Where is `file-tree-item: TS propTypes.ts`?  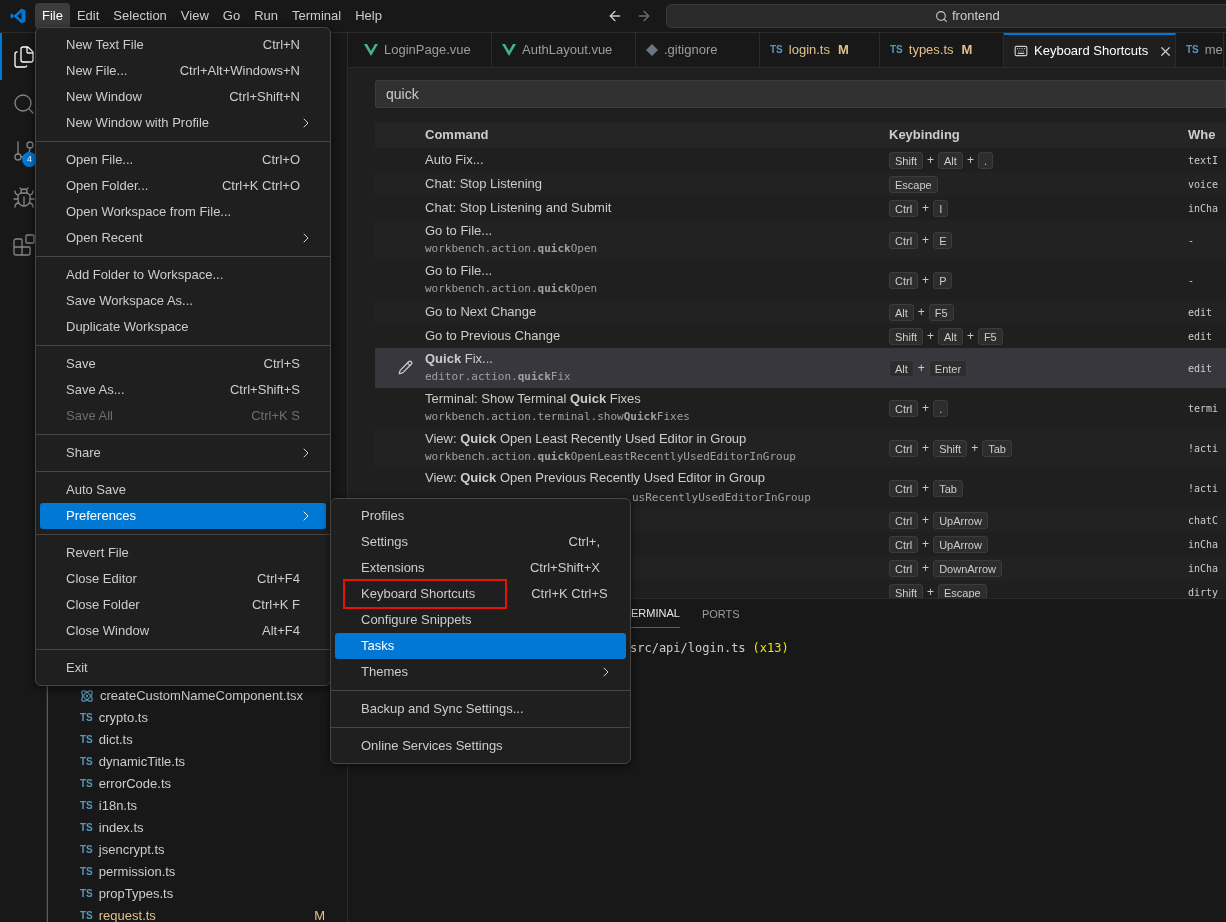
file-tree-item: TS propTypes.ts is located at coordinates (197, 894).